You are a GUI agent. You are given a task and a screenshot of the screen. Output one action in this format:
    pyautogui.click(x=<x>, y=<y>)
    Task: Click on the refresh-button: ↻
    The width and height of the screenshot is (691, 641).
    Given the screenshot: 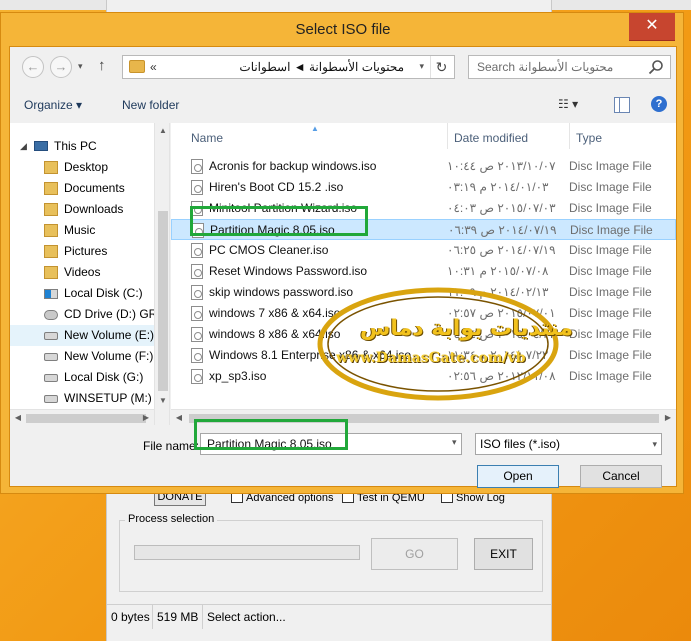 What is the action you would take?
    pyautogui.click(x=441, y=67)
    